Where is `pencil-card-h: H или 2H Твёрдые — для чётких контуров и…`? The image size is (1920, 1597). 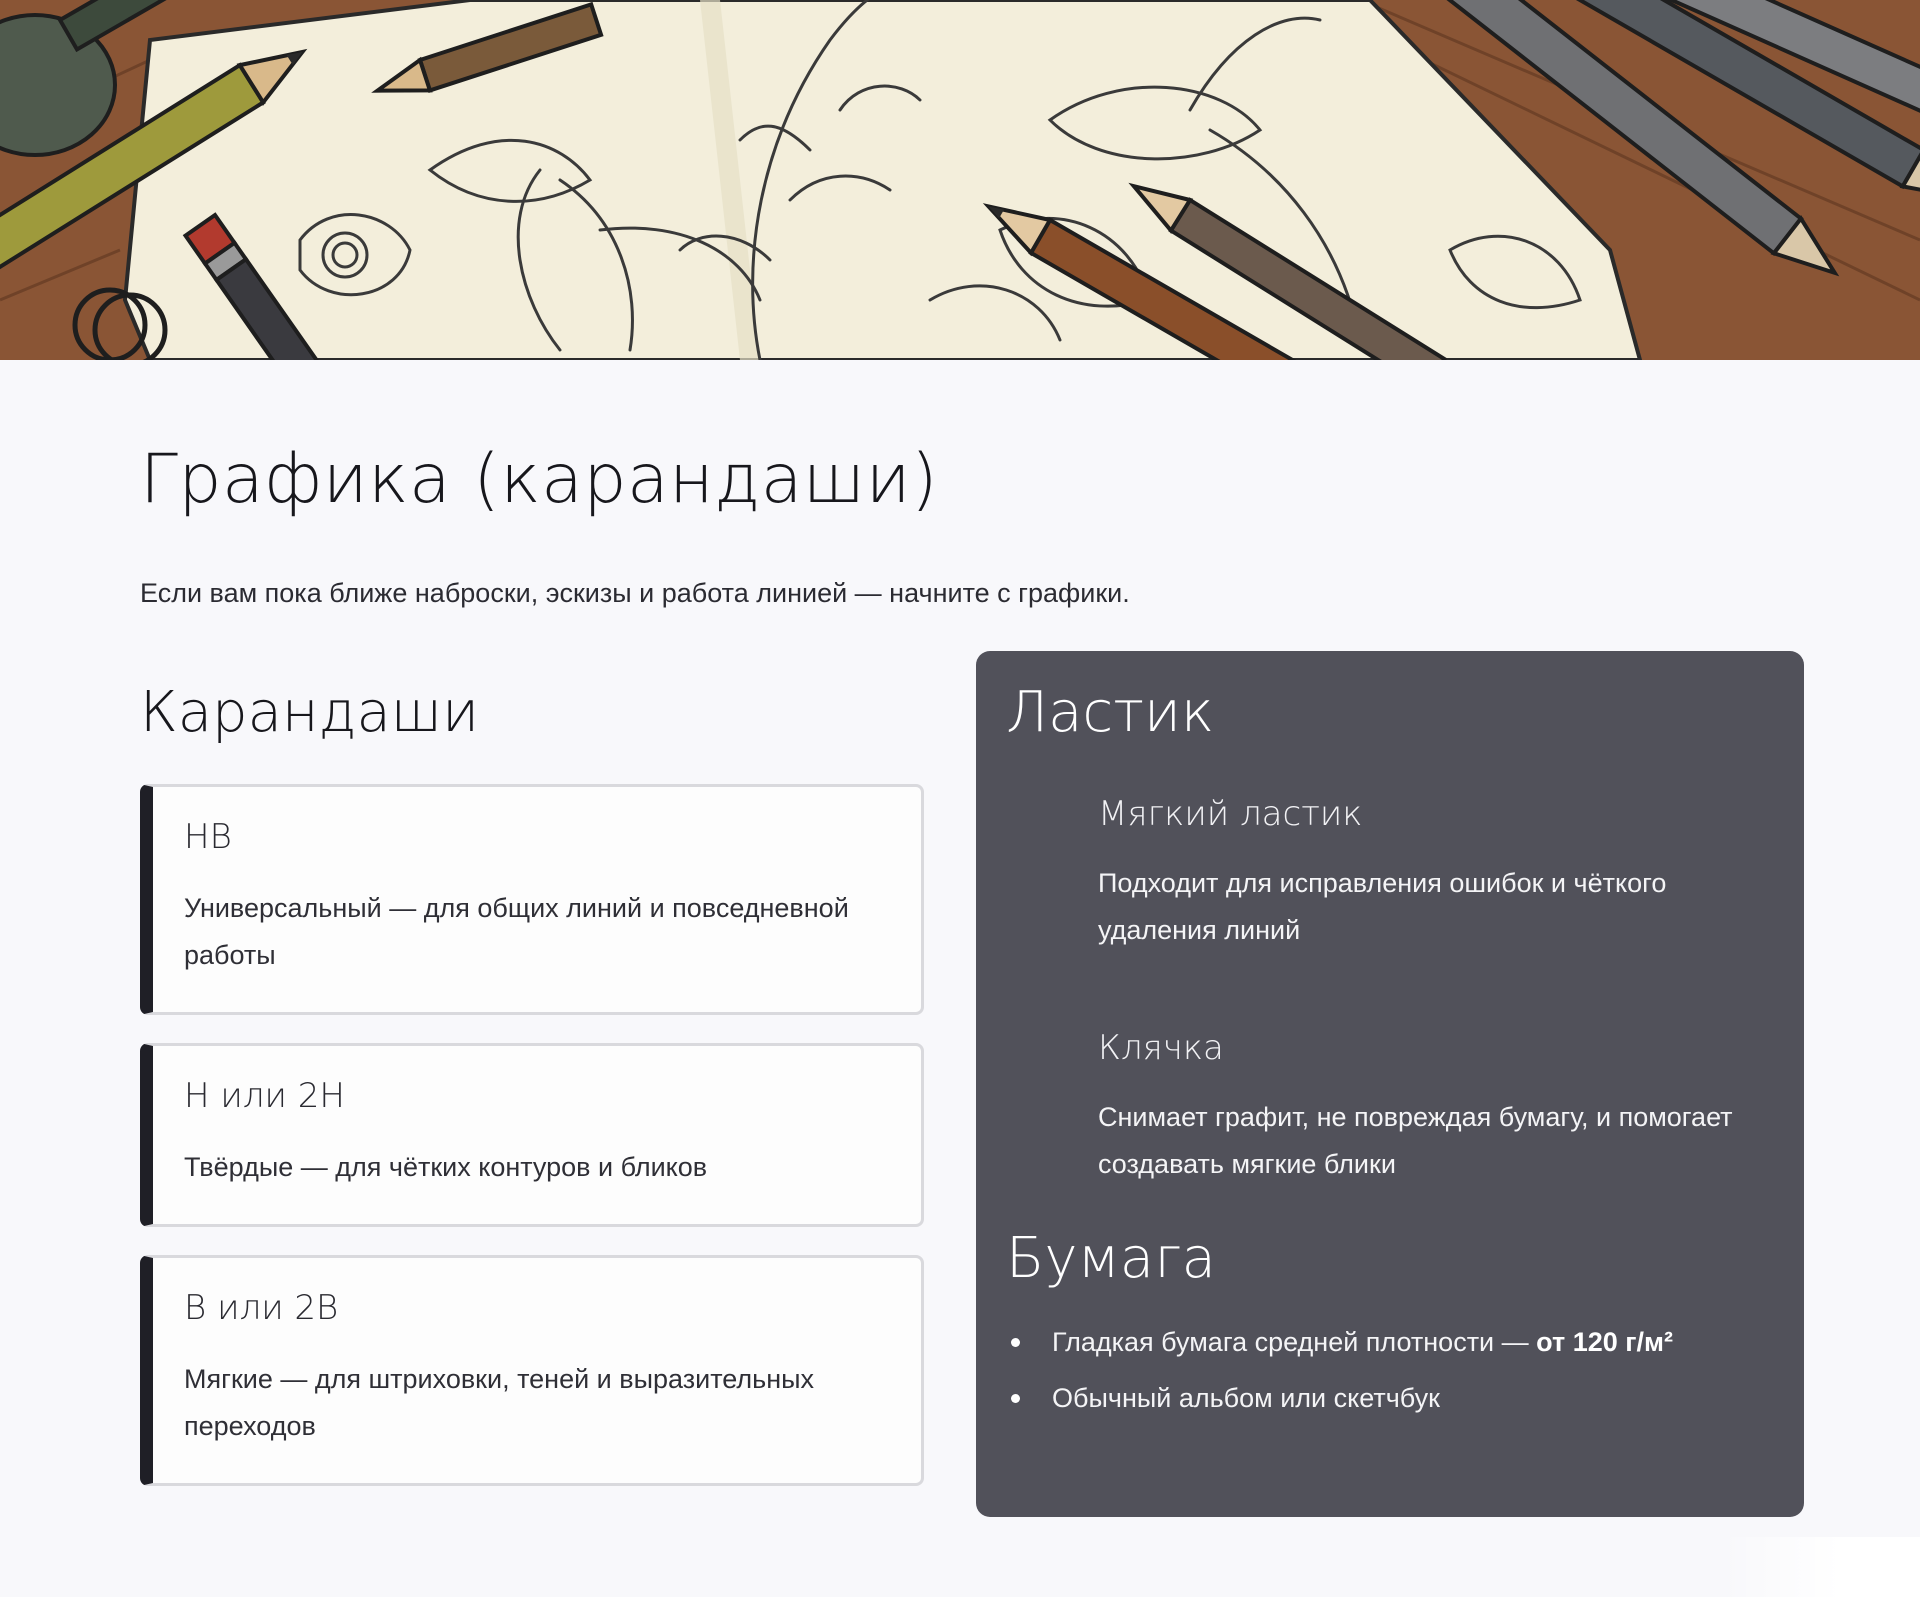 pencil-card-h: H или 2H Твёрдые — для чётких контуров и… is located at coordinates (532, 1135).